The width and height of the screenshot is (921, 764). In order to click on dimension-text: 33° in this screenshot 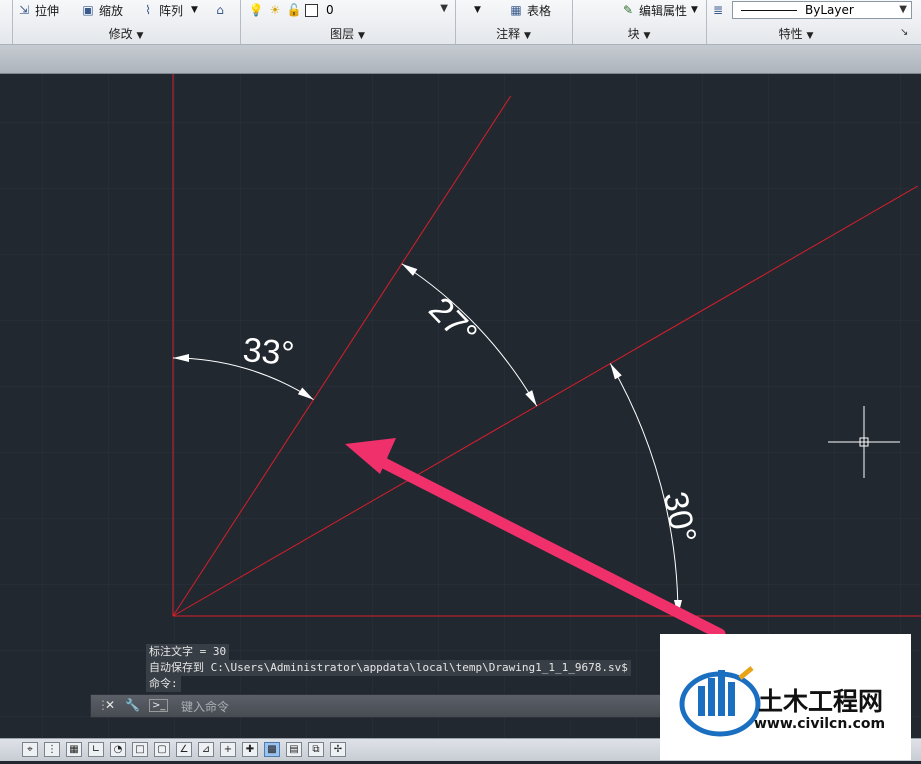, I will do `click(268, 352)`.